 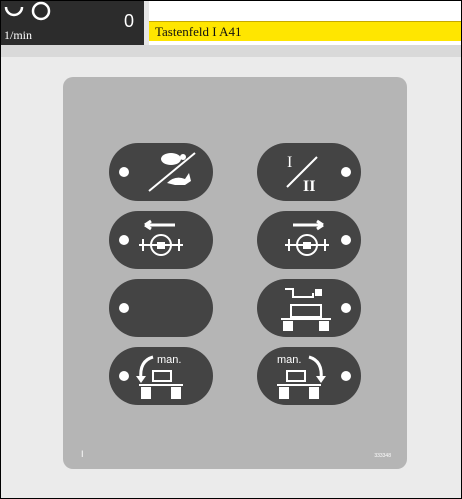 I want to click on axle-lock-left-icon, so click(x=161, y=237).